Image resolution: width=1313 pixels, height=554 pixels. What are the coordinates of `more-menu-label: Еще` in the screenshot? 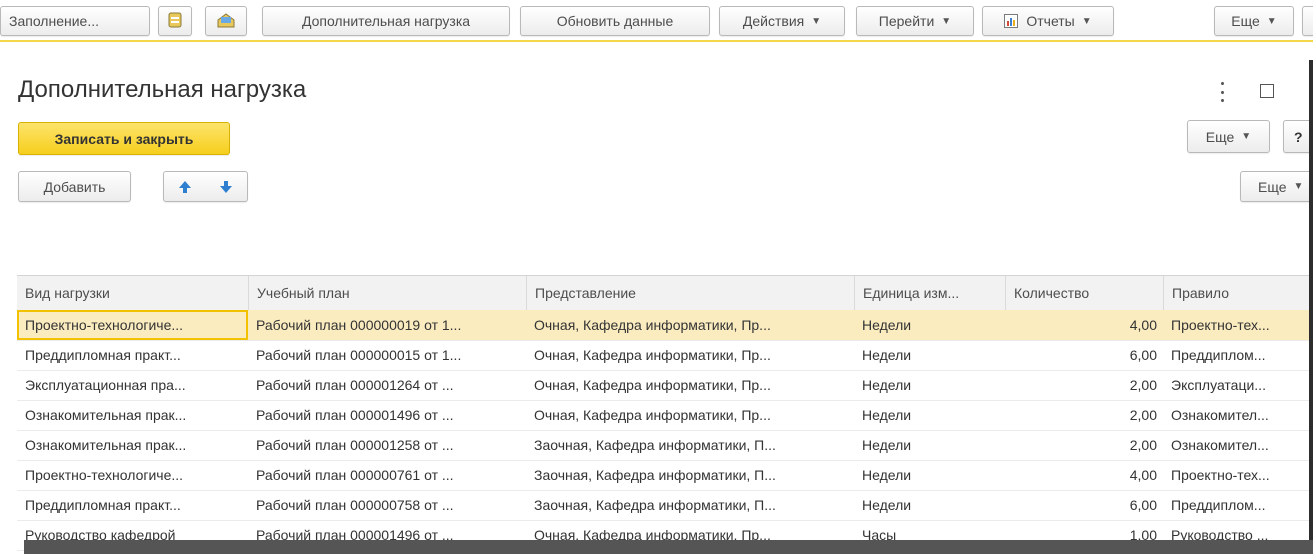 It's located at (1245, 21).